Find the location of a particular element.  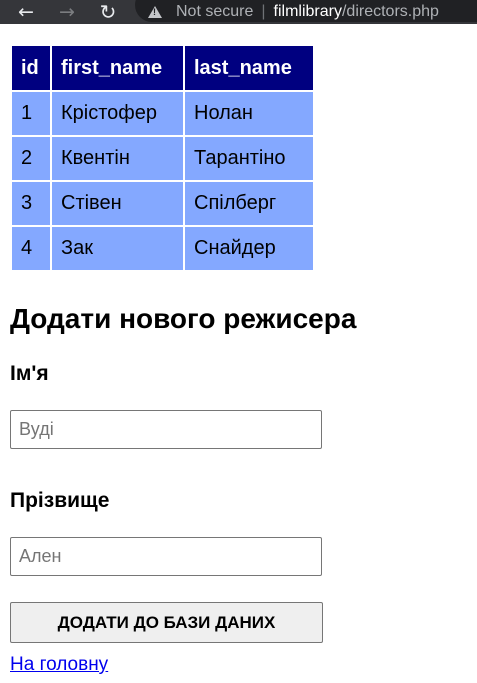

url-host: filmlibrary is located at coordinates (308, 12).